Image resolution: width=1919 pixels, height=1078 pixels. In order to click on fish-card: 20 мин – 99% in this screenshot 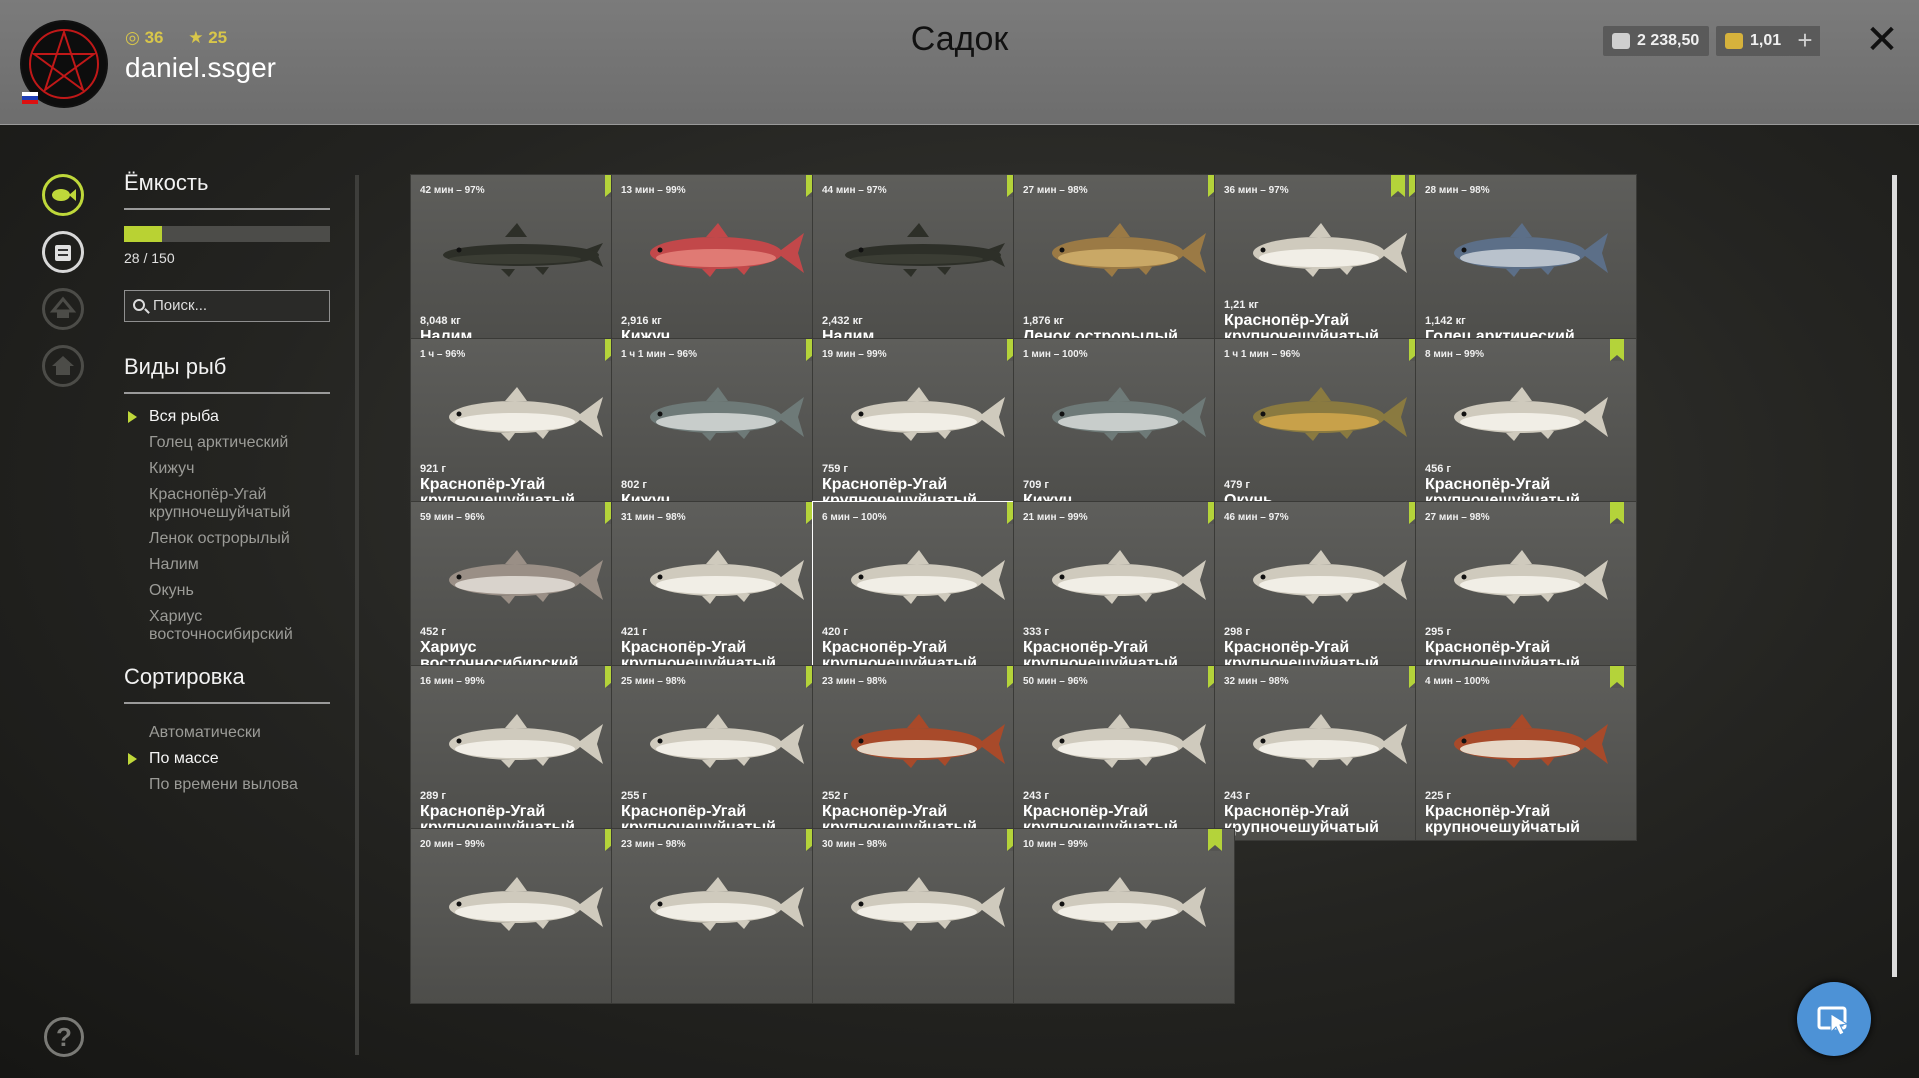, I will do `click(521, 916)`.